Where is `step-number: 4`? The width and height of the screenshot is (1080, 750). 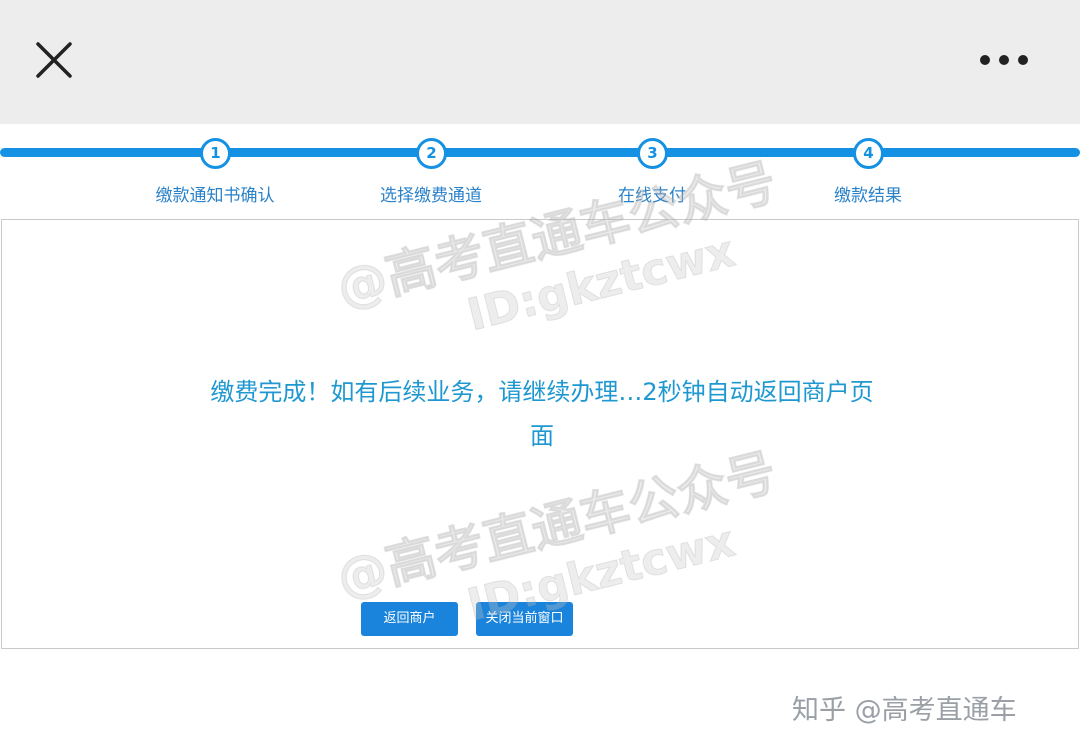 step-number: 4 is located at coordinates (868, 153).